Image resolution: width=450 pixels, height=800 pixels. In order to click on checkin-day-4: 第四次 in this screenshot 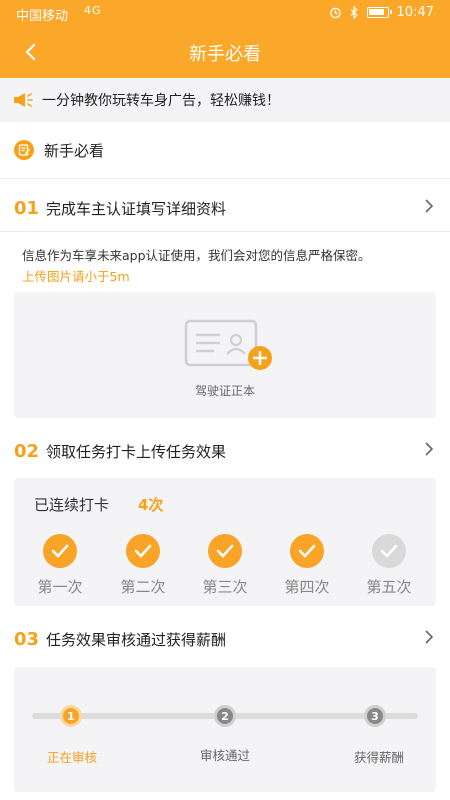, I will do `click(307, 565)`.